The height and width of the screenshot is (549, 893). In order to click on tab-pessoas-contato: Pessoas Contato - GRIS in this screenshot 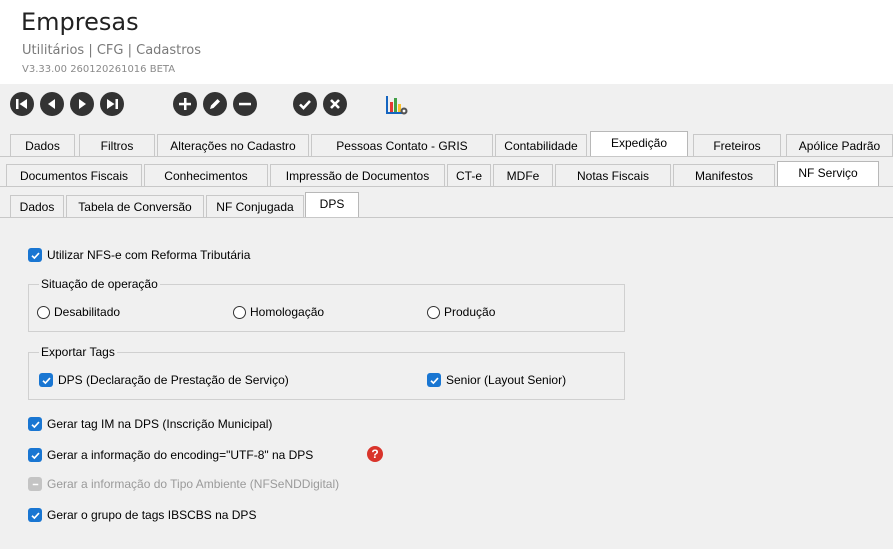, I will do `click(402, 145)`.